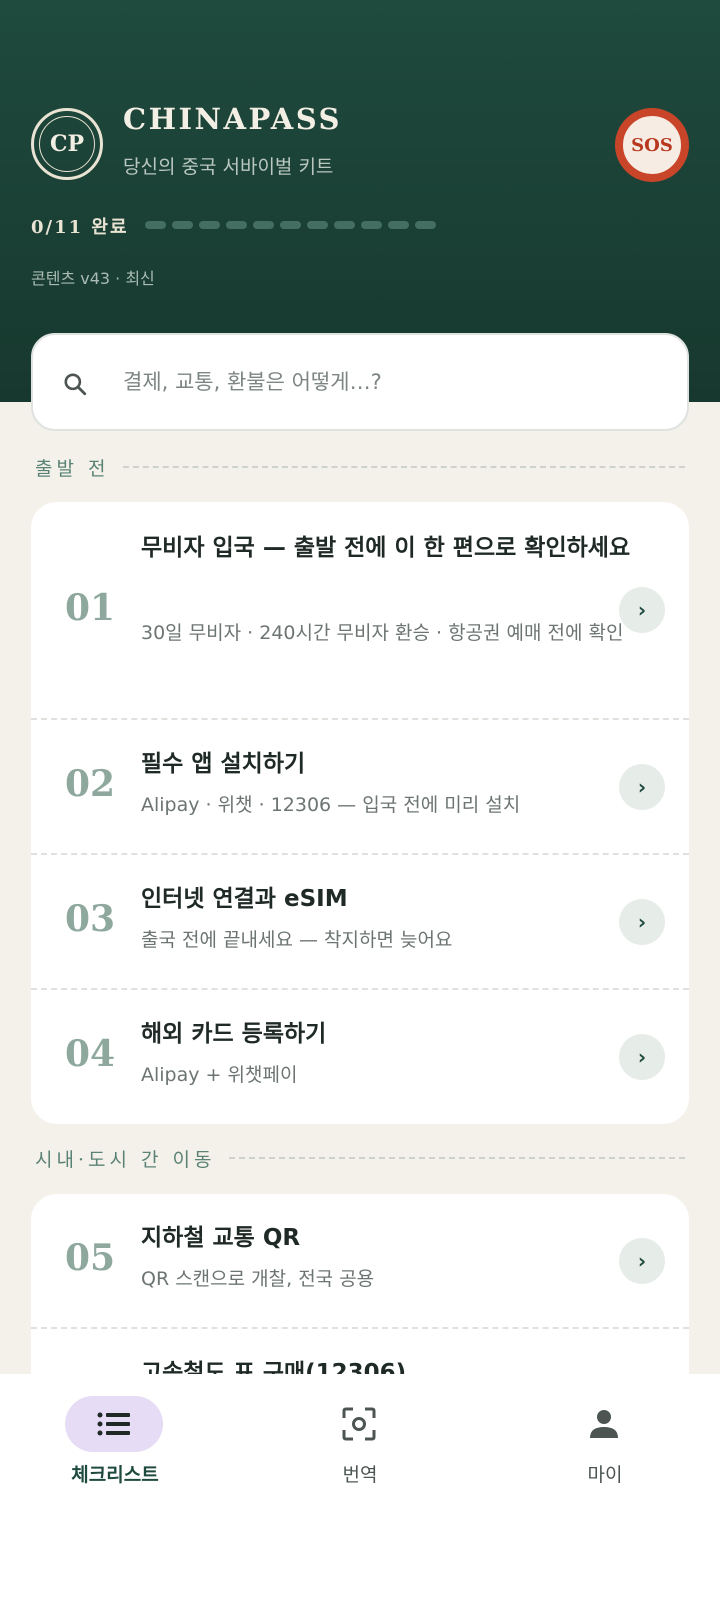 This screenshot has width=720, height=1600. What do you see at coordinates (80, 227) in the screenshot?
I see `progress-text: 0/11 완료` at bounding box center [80, 227].